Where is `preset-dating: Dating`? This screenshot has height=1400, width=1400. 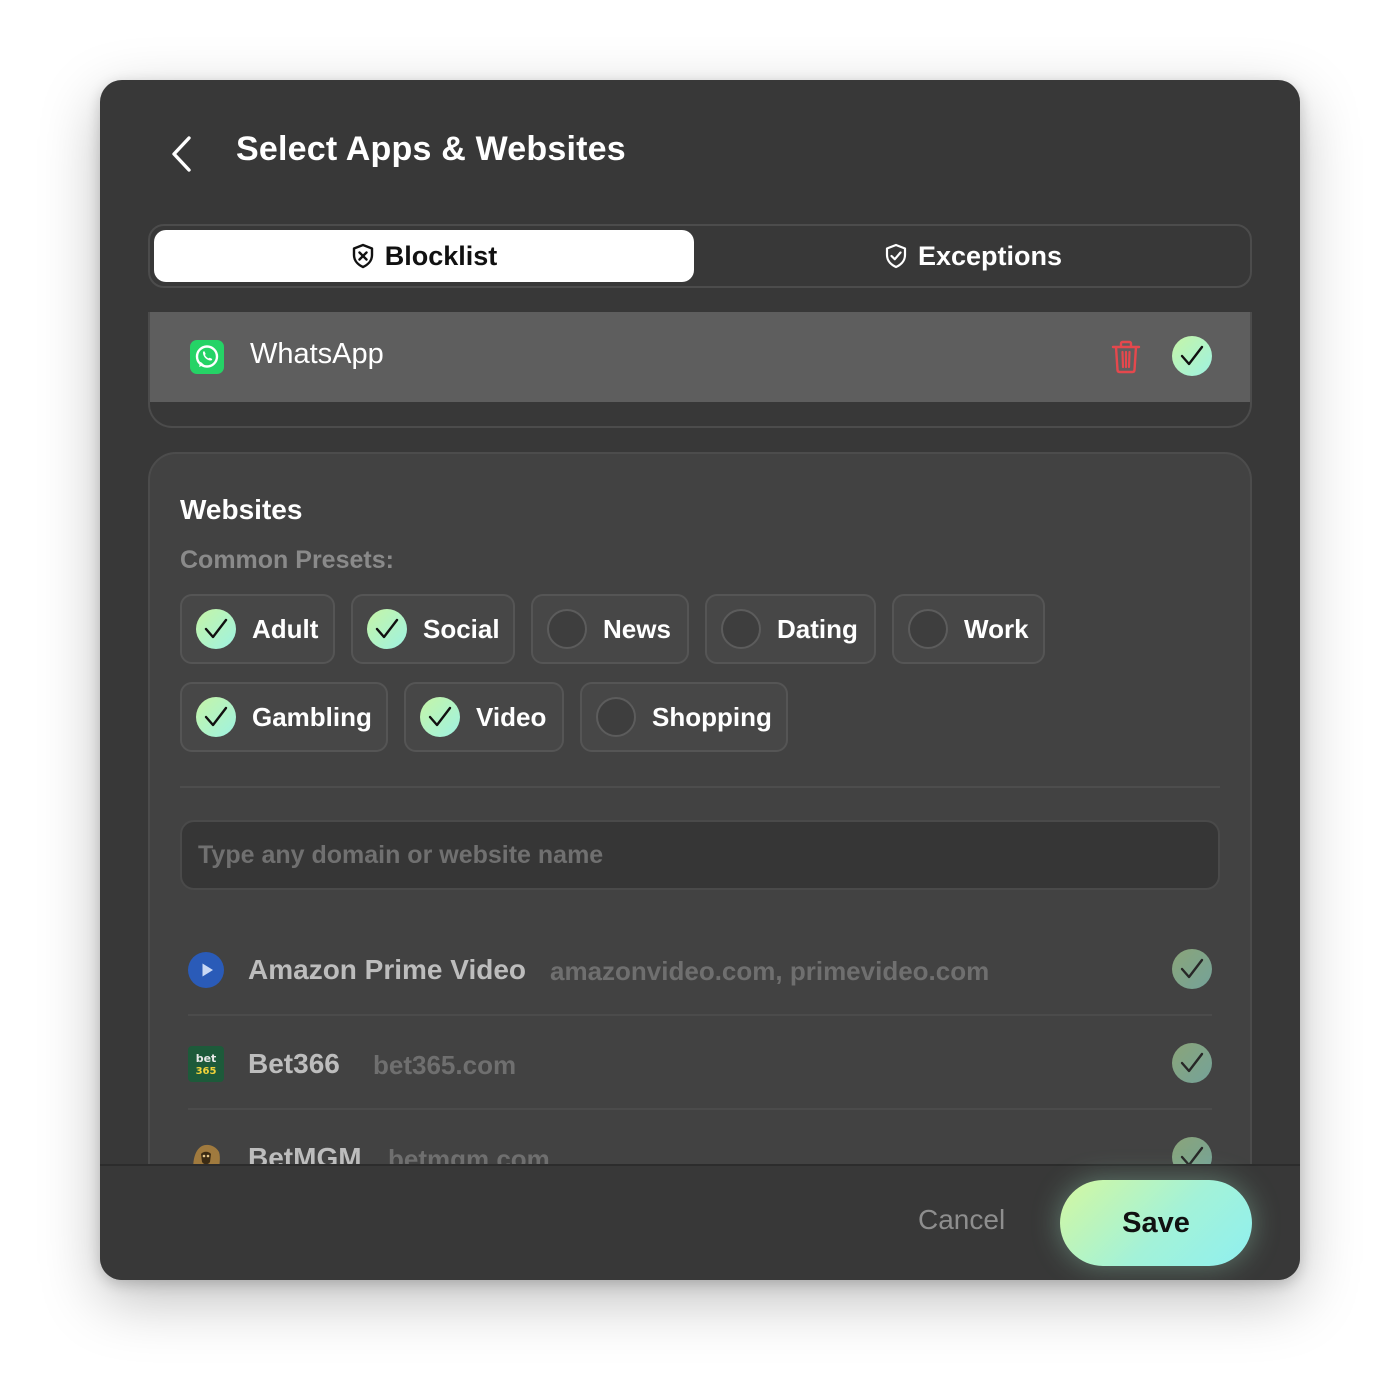 preset-dating: Dating is located at coordinates (790, 629).